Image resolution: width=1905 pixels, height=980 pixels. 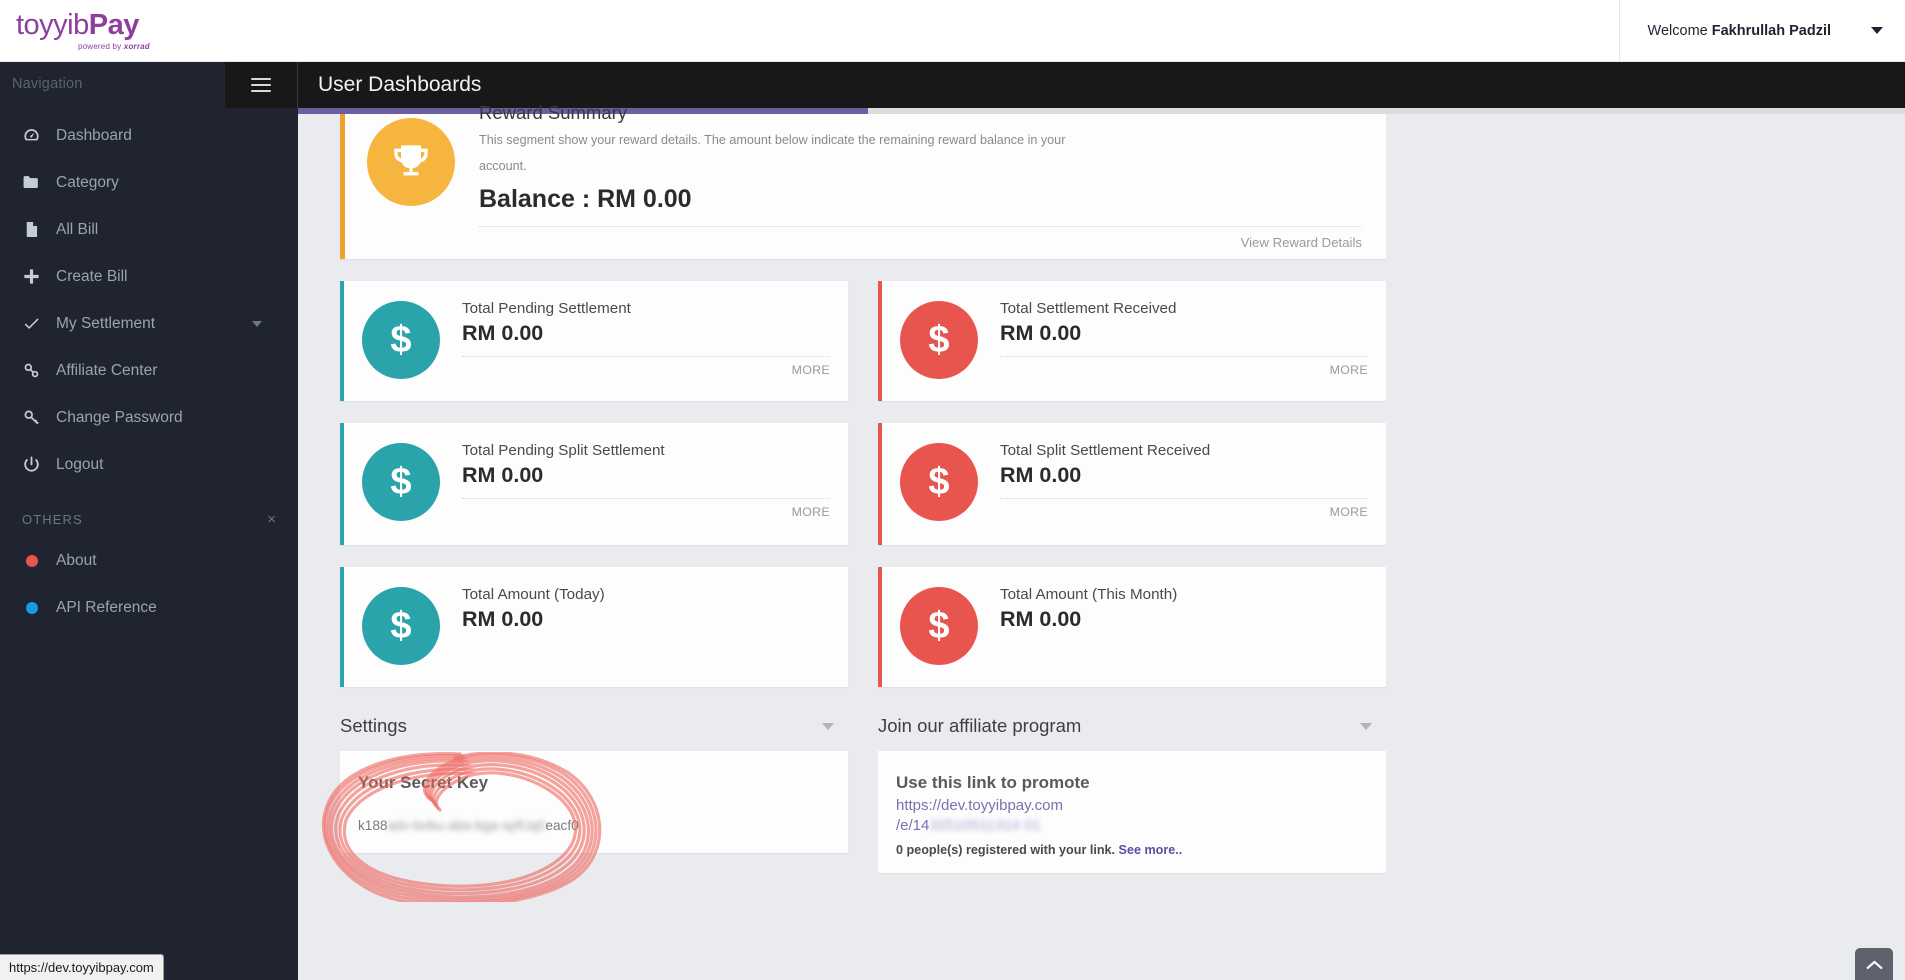 What do you see at coordinates (993, 782) in the screenshot?
I see `affiliate-heading: Use this link to promote` at bounding box center [993, 782].